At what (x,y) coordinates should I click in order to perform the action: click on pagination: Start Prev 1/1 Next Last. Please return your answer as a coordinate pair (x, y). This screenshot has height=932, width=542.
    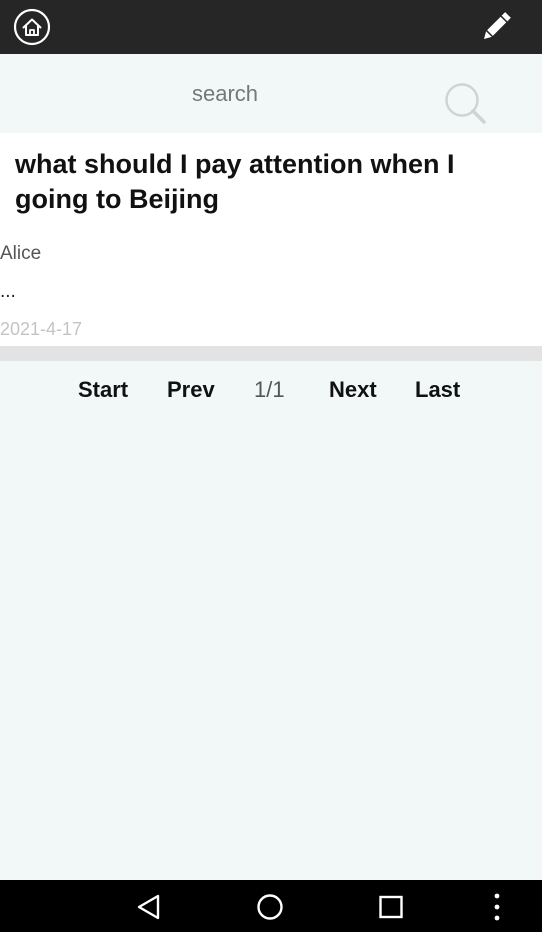
    Looking at the image, I should click on (271, 389).